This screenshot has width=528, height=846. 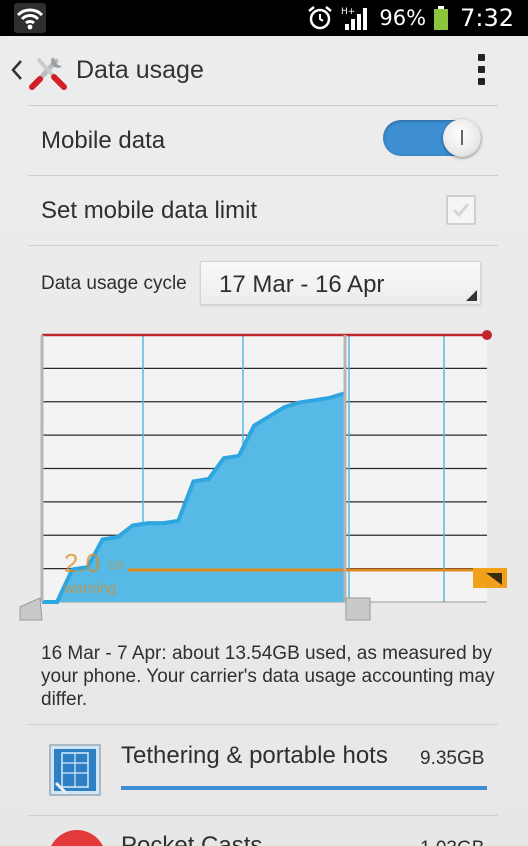 What do you see at coordinates (348, 12) in the screenshot?
I see `svg-text: H+` at bounding box center [348, 12].